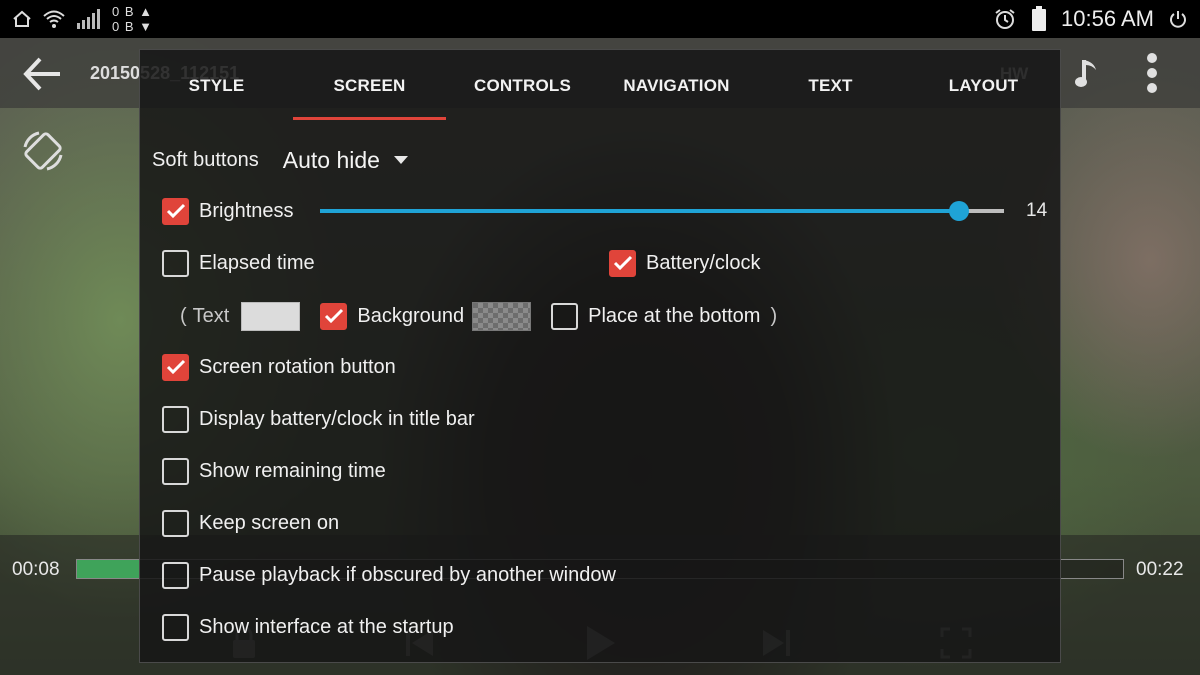 This screenshot has height=675, width=1200. What do you see at coordinates (369, 86) in the screenshot?
I see `tab-screen: SCREEN` at bounding box center [369, 86].